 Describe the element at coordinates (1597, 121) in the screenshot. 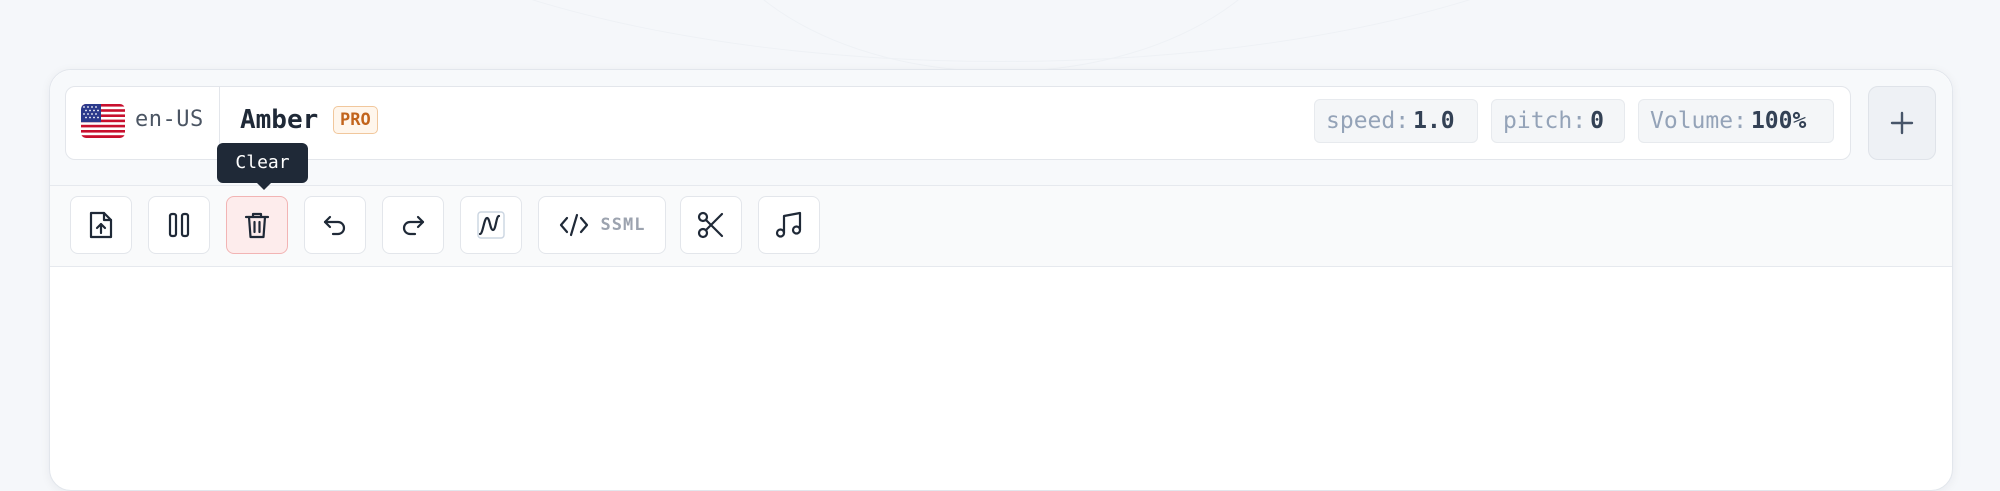

I see `pitch-value: 0` at that location.